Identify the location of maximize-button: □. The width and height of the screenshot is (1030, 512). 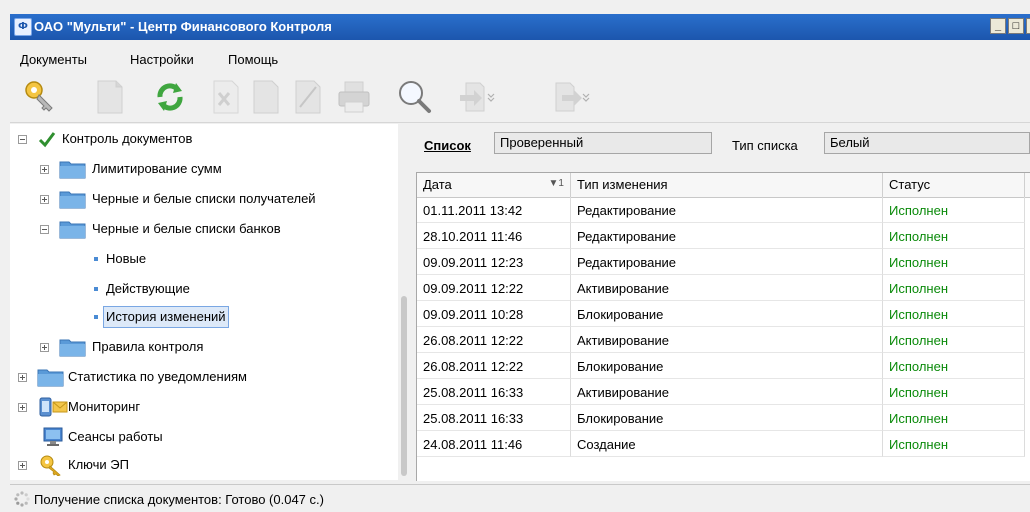
(1016, 26).